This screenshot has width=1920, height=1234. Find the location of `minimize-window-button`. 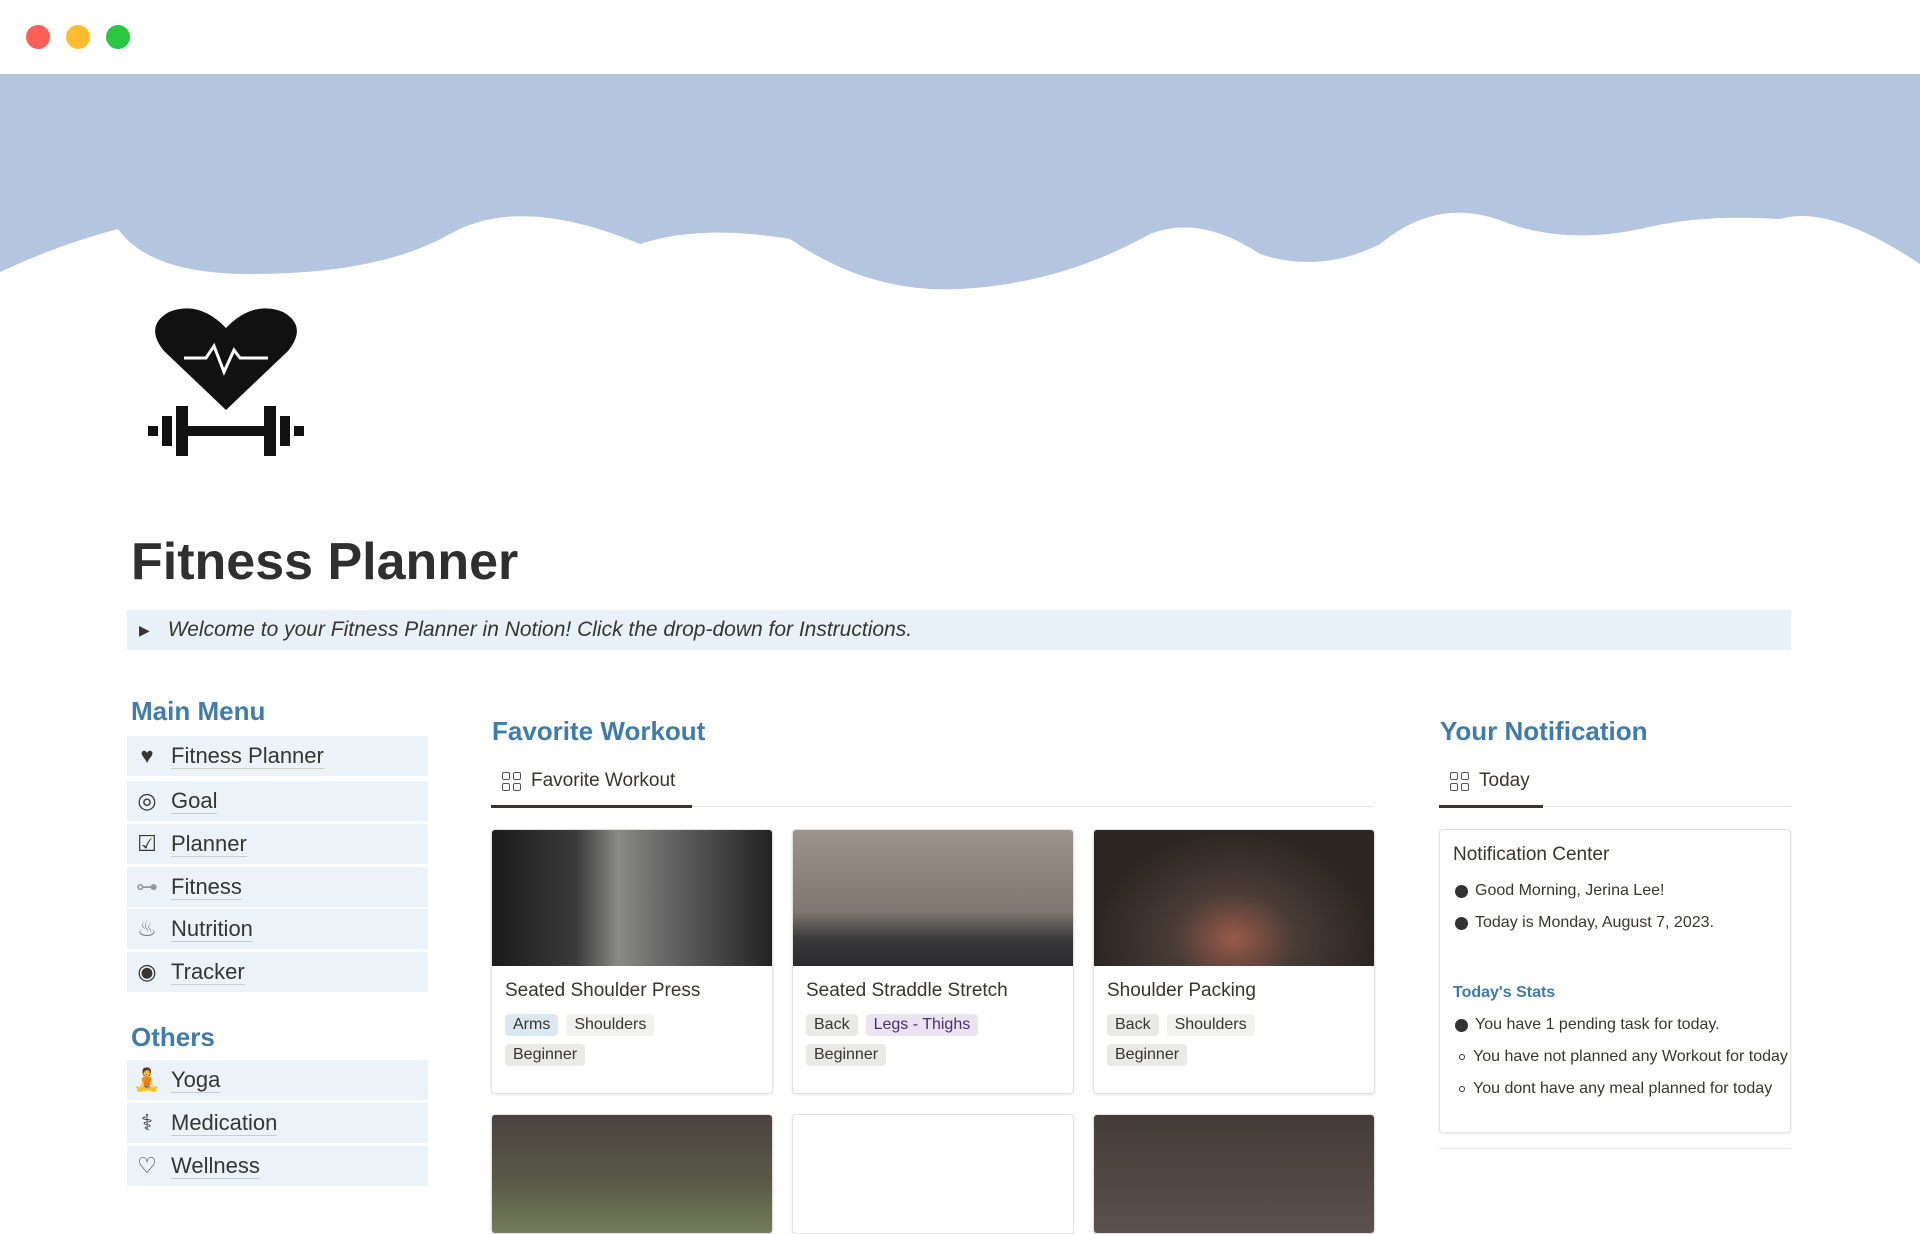

minimize-window-button is located at coordinates (78, 37).